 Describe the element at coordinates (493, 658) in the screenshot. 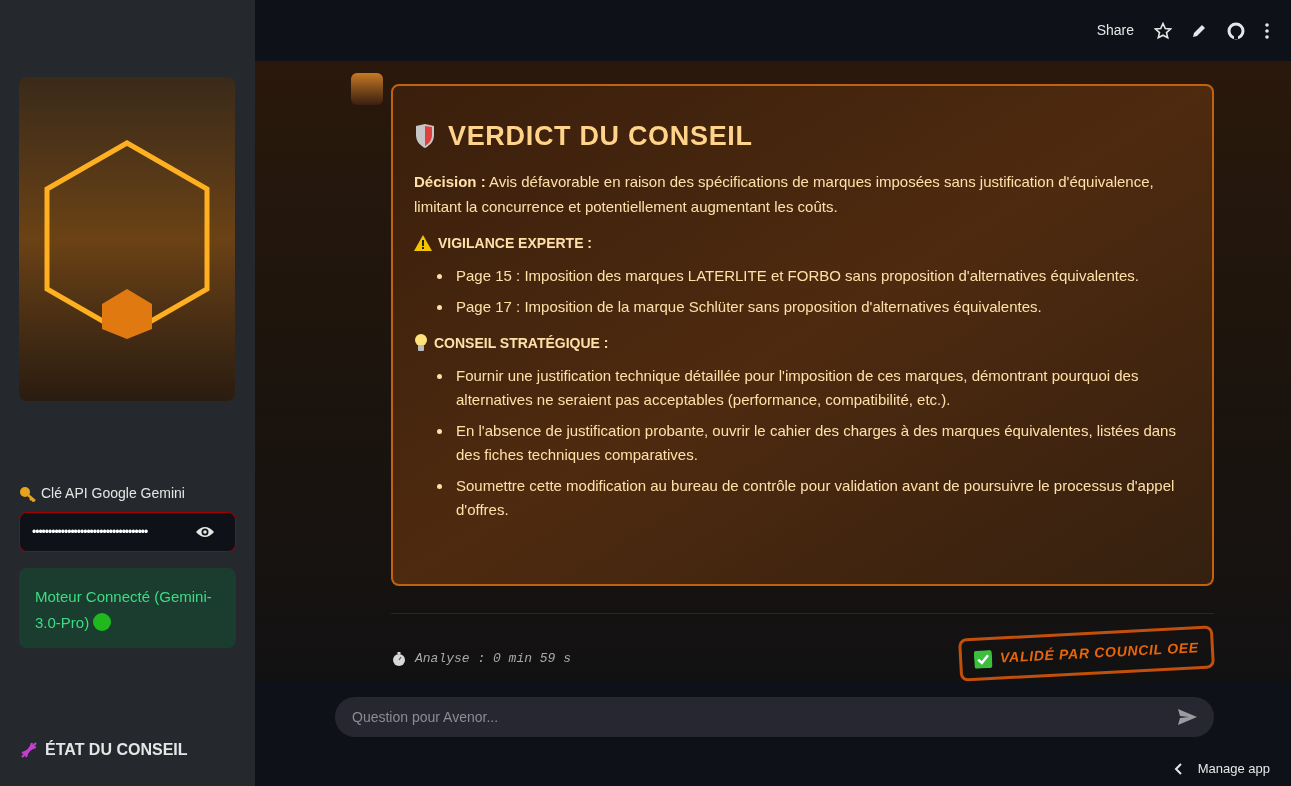

I see `analysis-time: Analyse : 0 min 59 s` at that location.